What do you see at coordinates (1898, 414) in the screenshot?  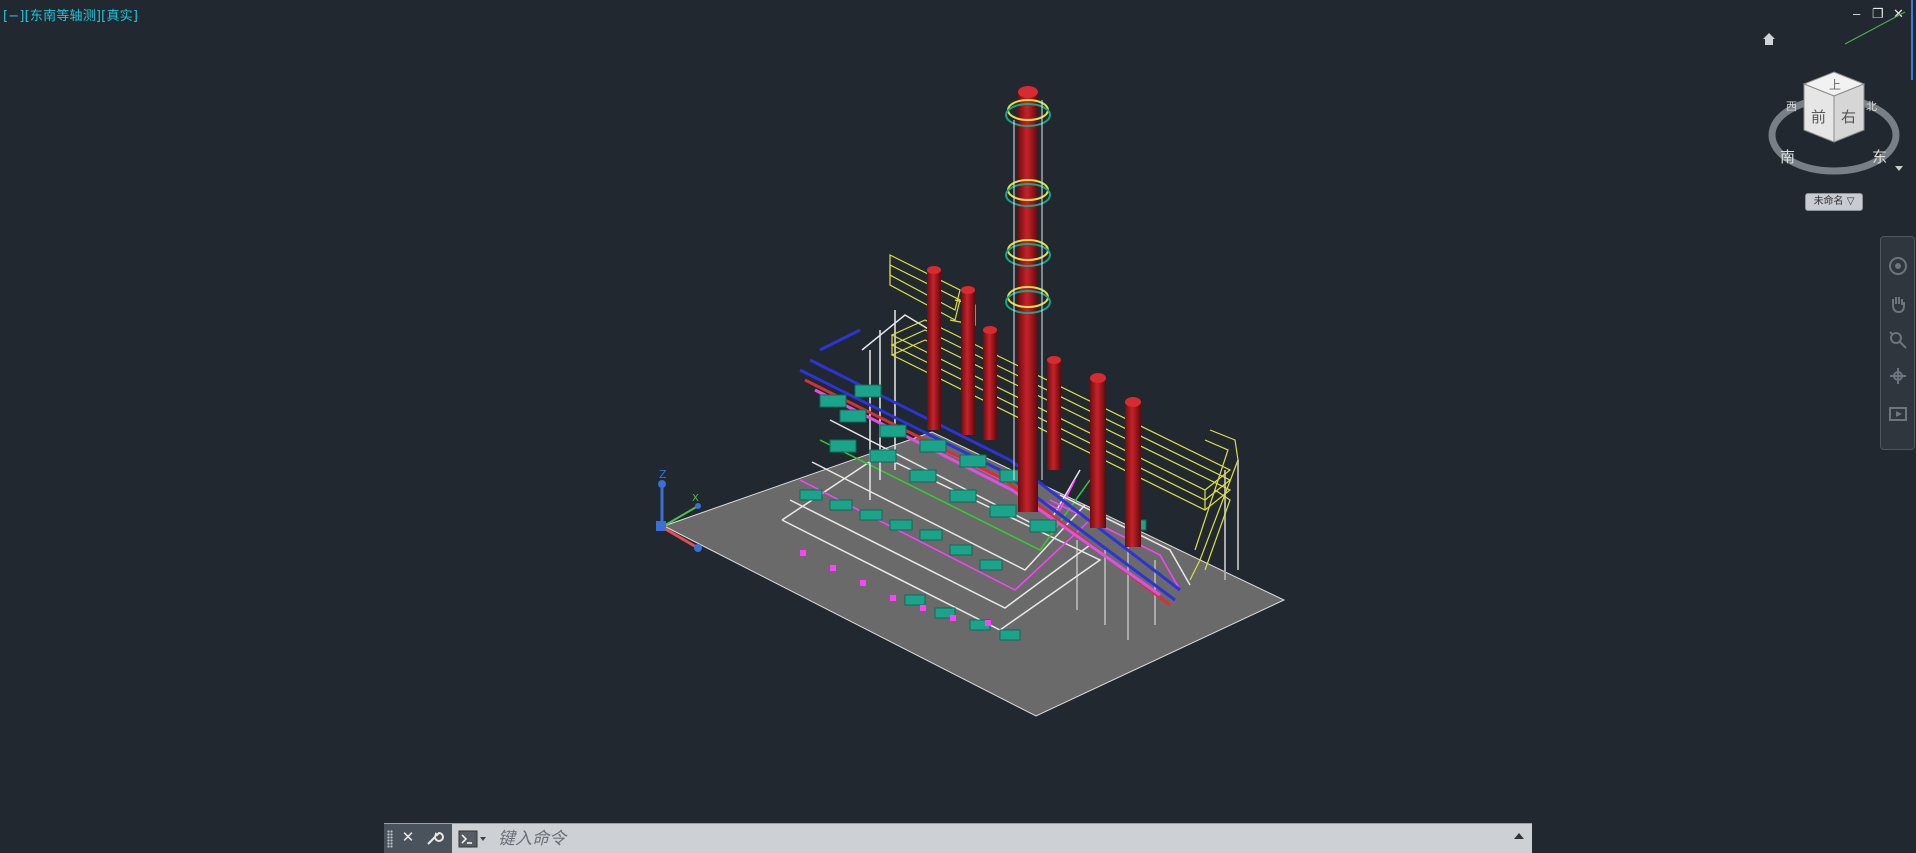 I see `showmotion-icon` at bounding box center [1898, 414].